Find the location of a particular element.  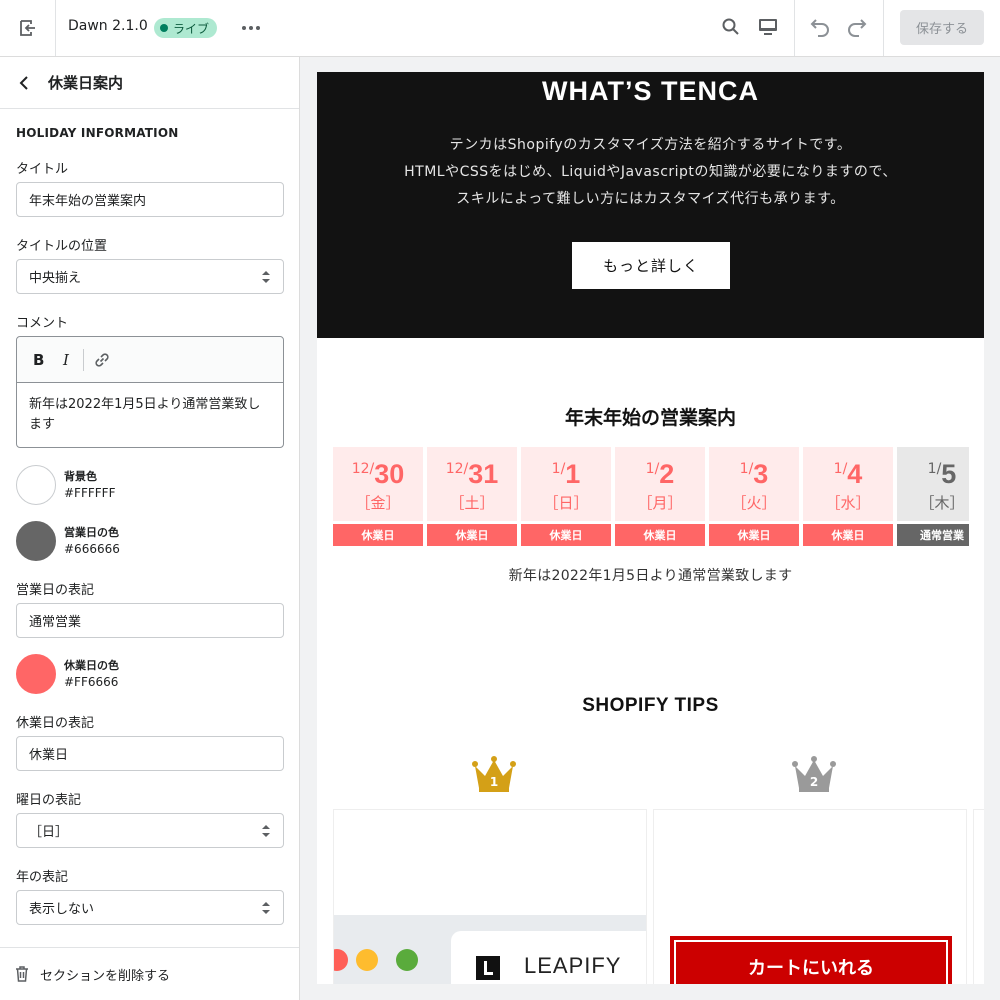

year-format-select: 表示しない is located at coordinates (150, 907).